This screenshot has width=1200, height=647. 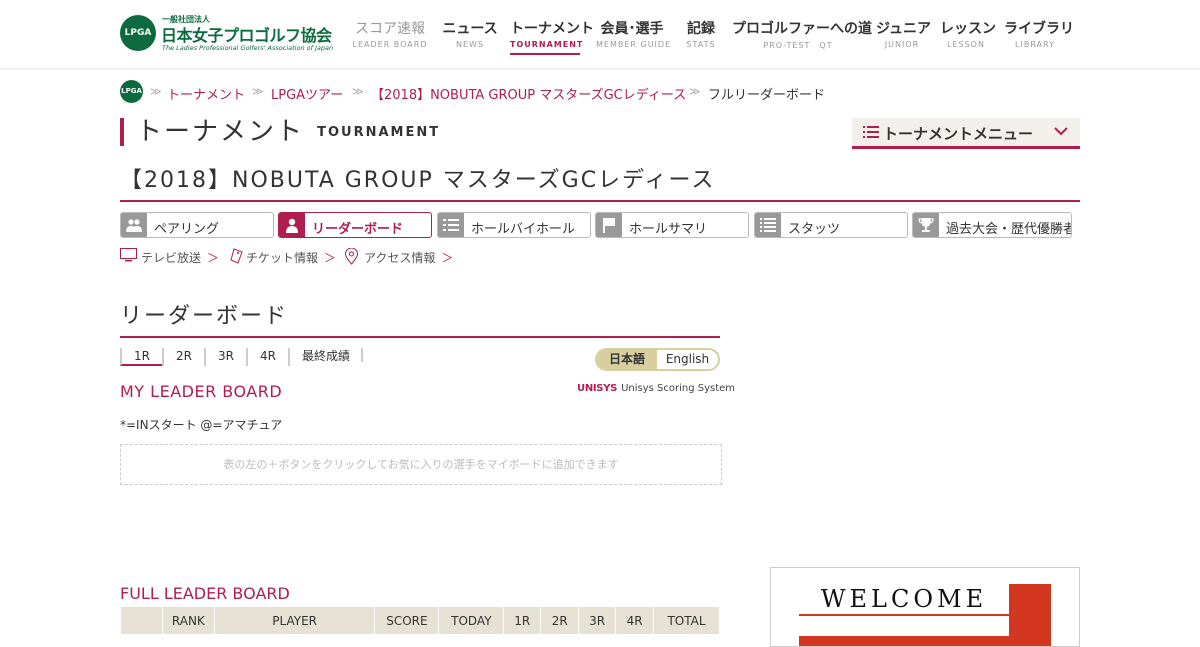 What do you see at coordinates (379, 132) in the screenshot?
I see `page-title-en: TOURNAMENT` at bounding box center [379, 132].